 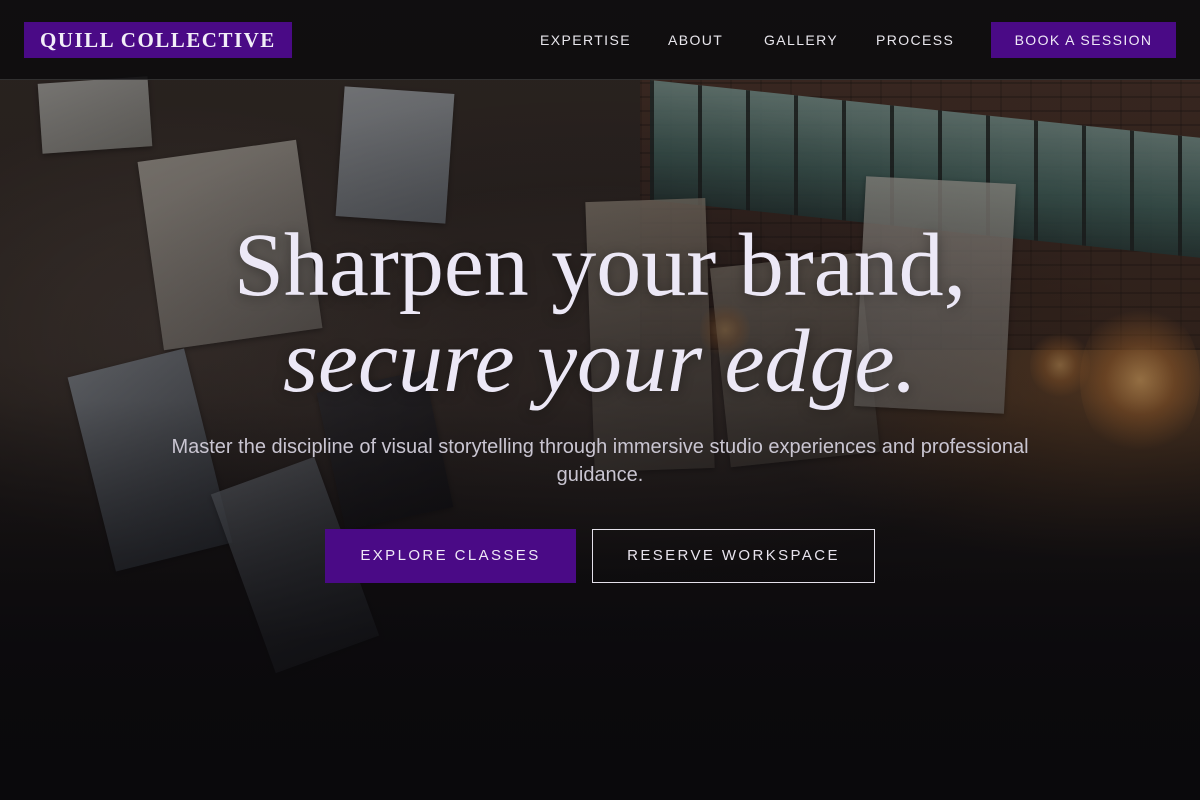 What do you see at coordinates (915, 40) in the screenshot?
I see `nav-link-process: PROCESS` at bounding box center [915, 40].